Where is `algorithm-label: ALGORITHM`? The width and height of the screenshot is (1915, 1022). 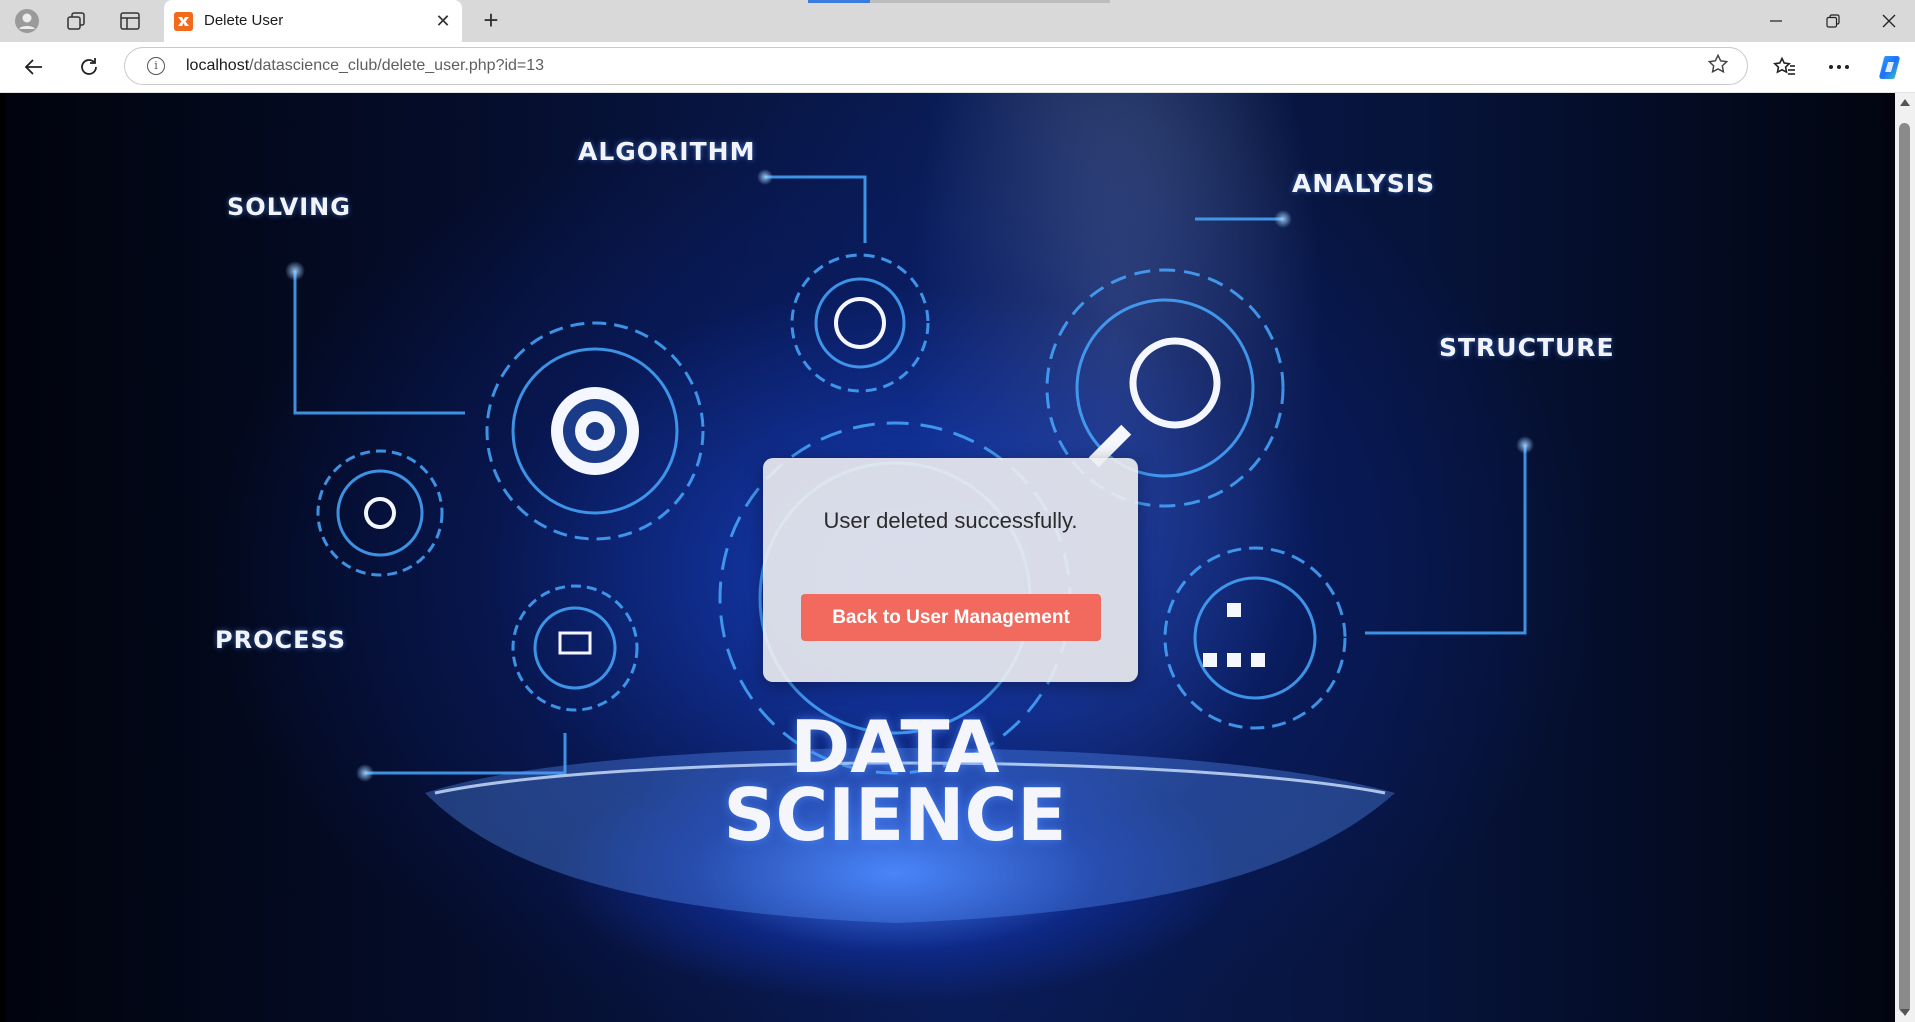 algorithm-label: ALGORITHM is located at coordinates (667, 151).